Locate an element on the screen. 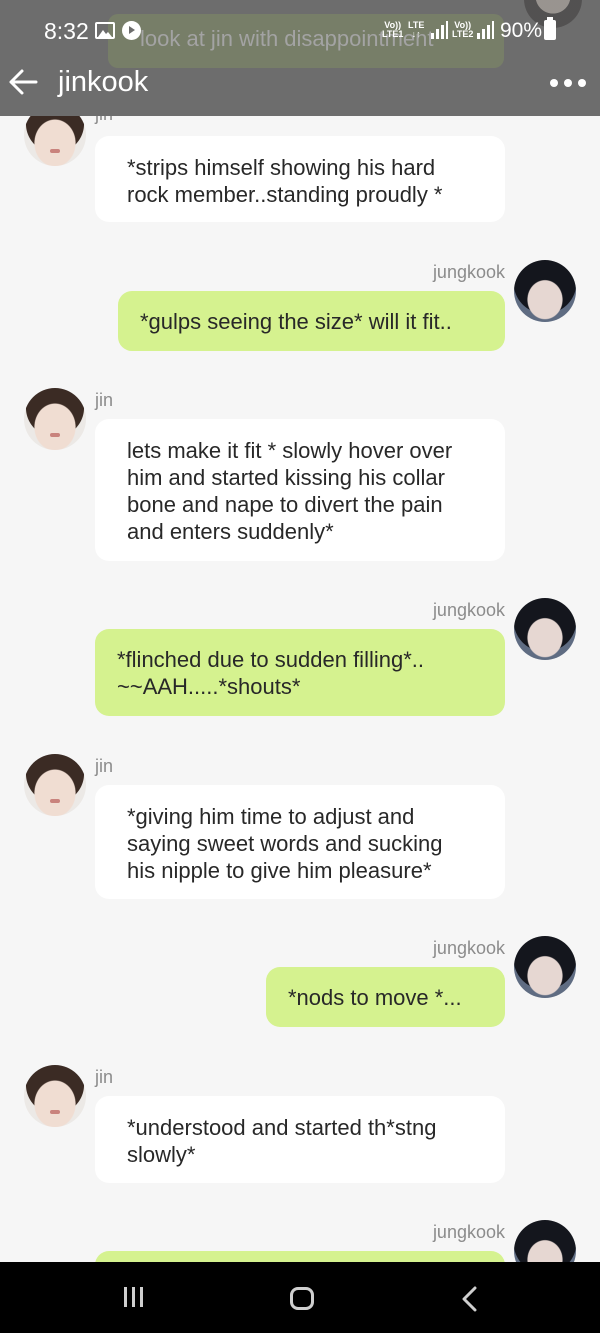  message-bubble: *understood and started th*stng slowly* is located at coordinates (300, 1139).